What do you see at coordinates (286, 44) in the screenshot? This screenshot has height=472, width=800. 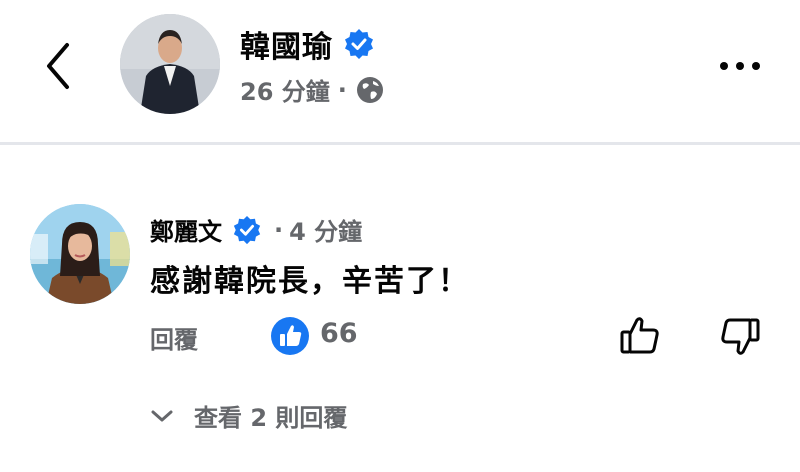 I see `author-name: 韓國瑜` at bounding box center [286, 44].